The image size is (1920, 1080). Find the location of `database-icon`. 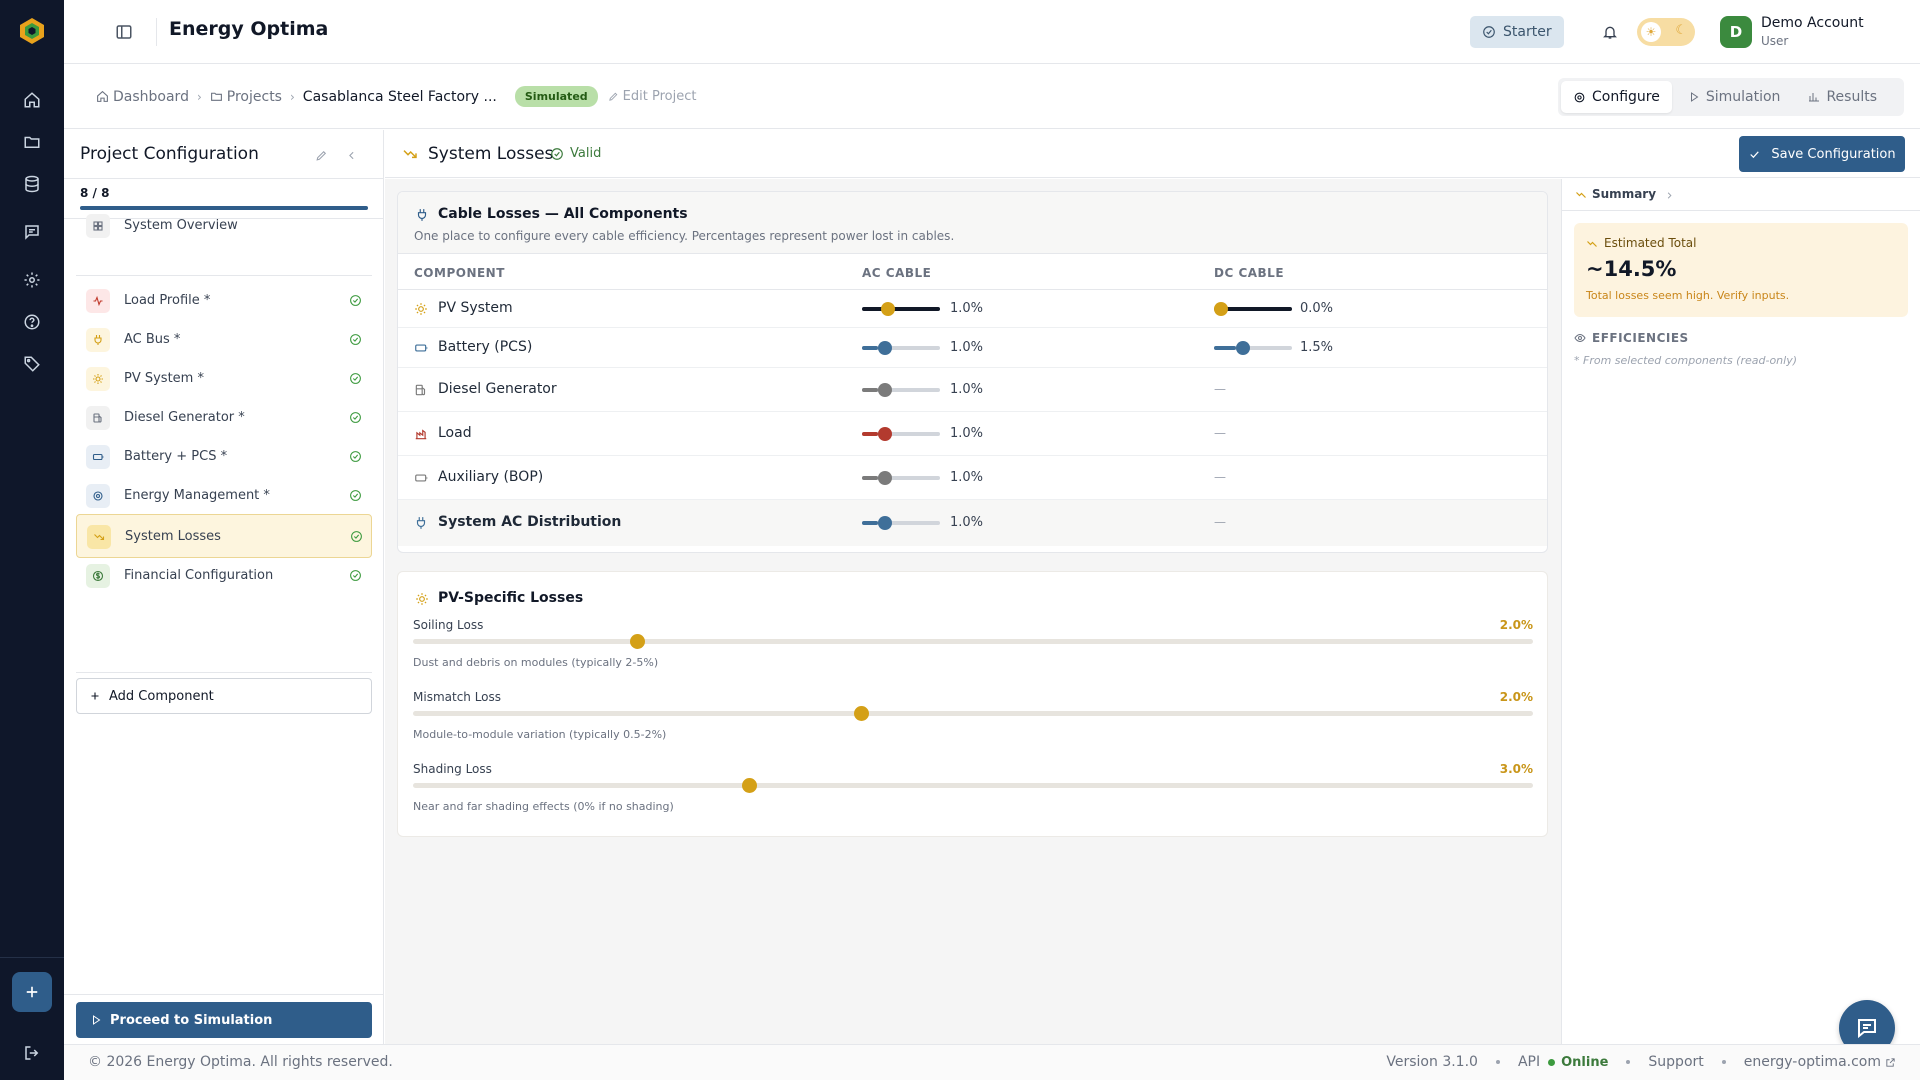

database-icon is located at coordinates (32, 184).